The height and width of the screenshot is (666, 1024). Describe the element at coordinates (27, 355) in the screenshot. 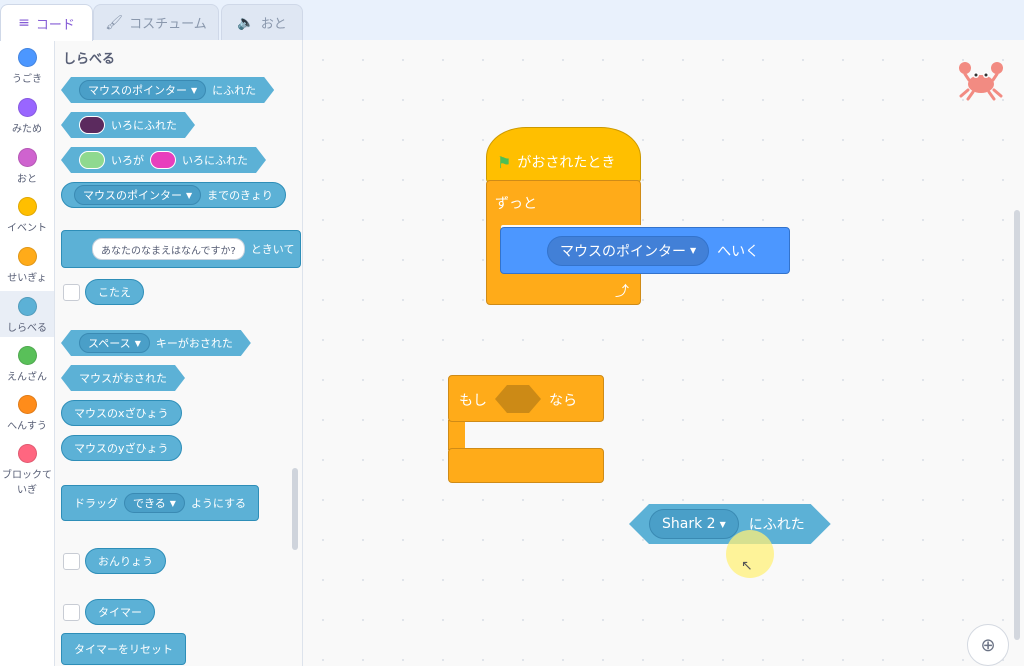

I see `operators-color-dot` at that location.